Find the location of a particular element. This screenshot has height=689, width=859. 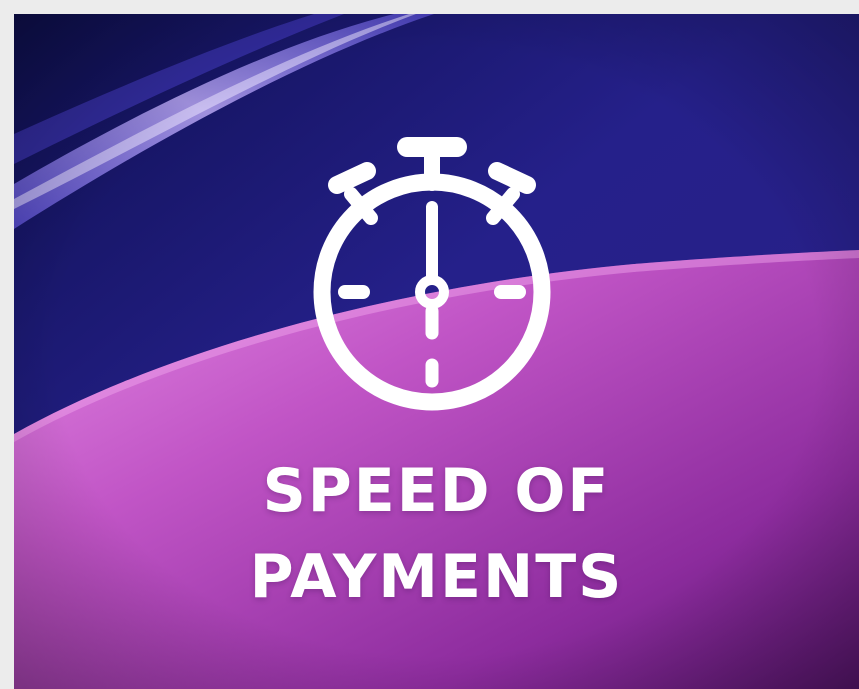

title-line-1: SPEED OF is located at coordinates (436, 491).